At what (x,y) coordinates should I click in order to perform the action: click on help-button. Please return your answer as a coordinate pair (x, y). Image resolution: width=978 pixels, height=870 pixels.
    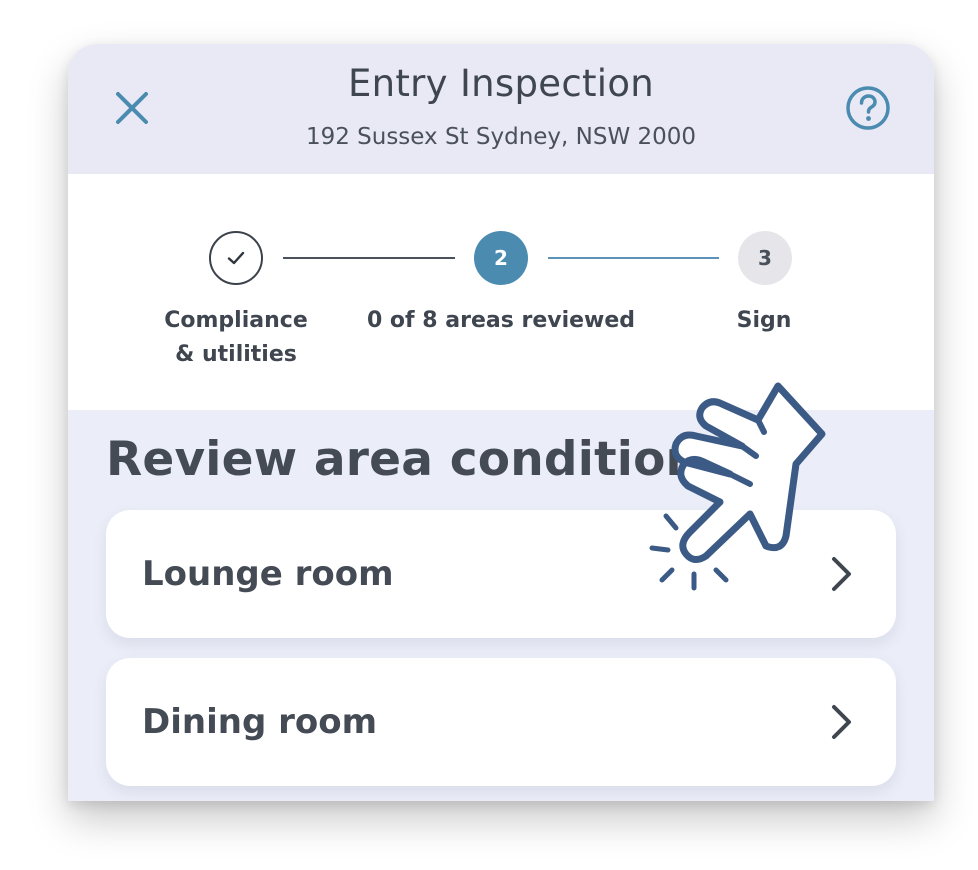
    Looking at the image, I should click on (868, 108).